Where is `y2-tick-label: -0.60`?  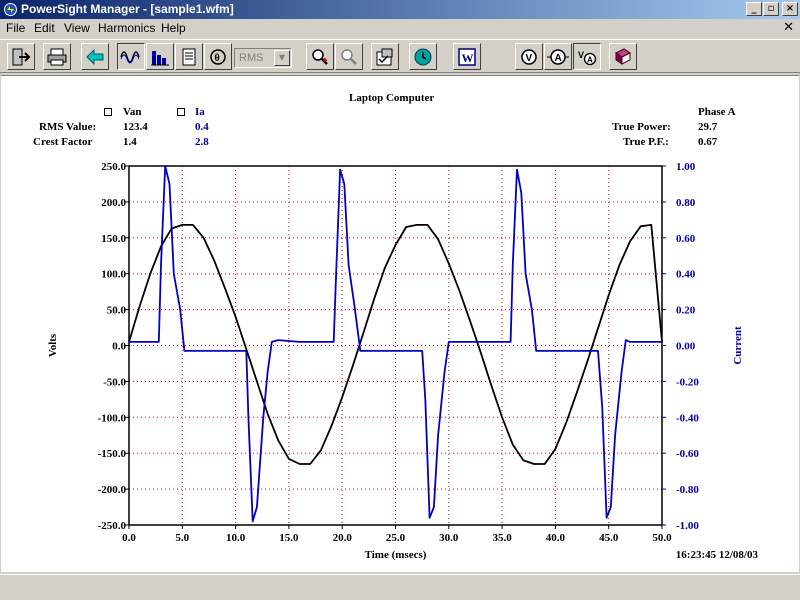 y2-tick-label: -0.60 is located at coordinates (687, 454).